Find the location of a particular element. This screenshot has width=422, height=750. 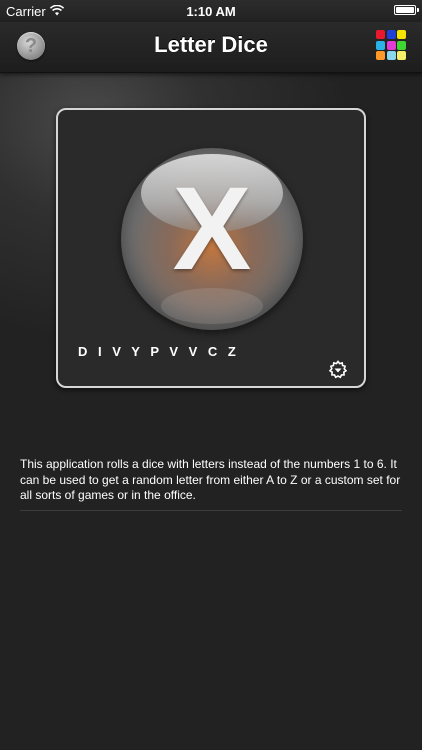

nav-bar: ? Letter Dice is located at coordinates (211, 47).